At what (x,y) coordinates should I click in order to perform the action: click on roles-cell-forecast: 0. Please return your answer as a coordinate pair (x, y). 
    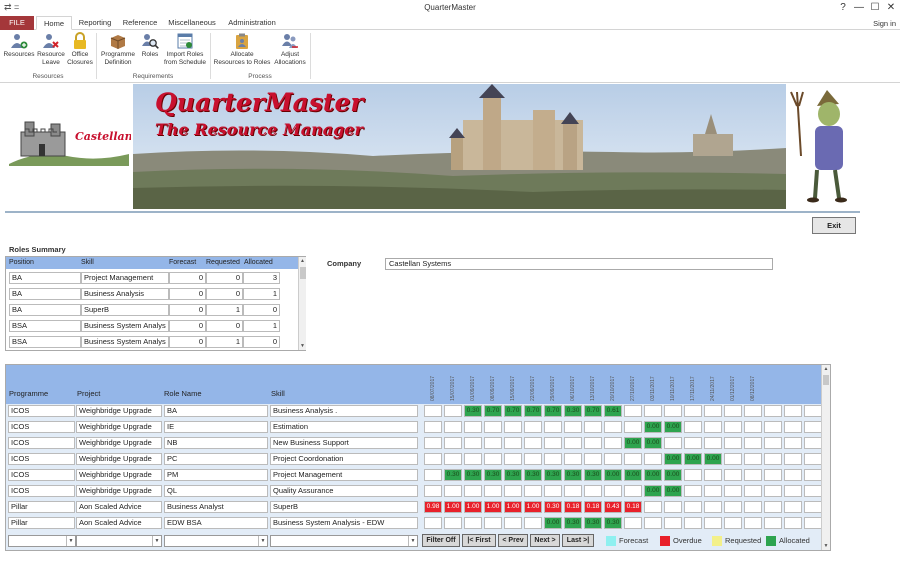
    Looking at the image, I should click on (187, 278).